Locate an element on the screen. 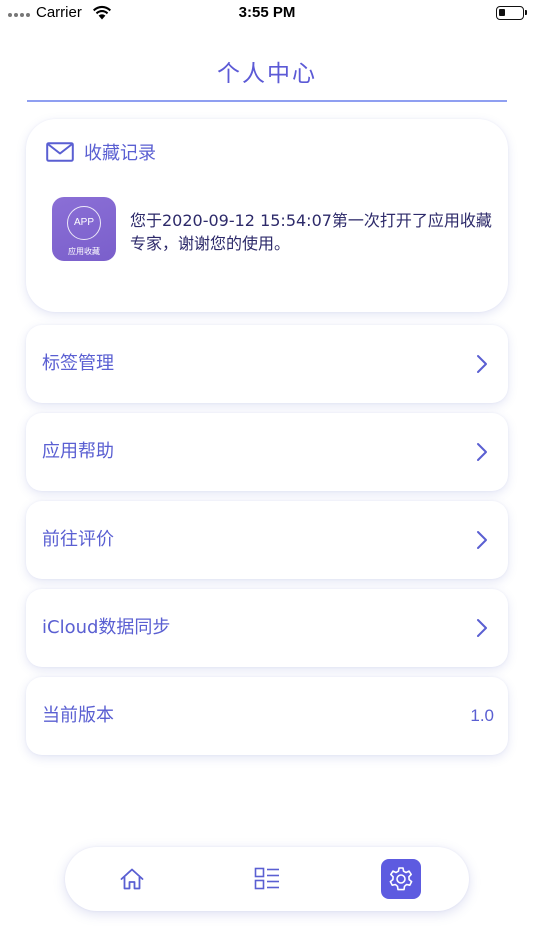 The height and width of the screenshot is (950, 534). clock: 3:55 PM is located at coordinates (267, 12).